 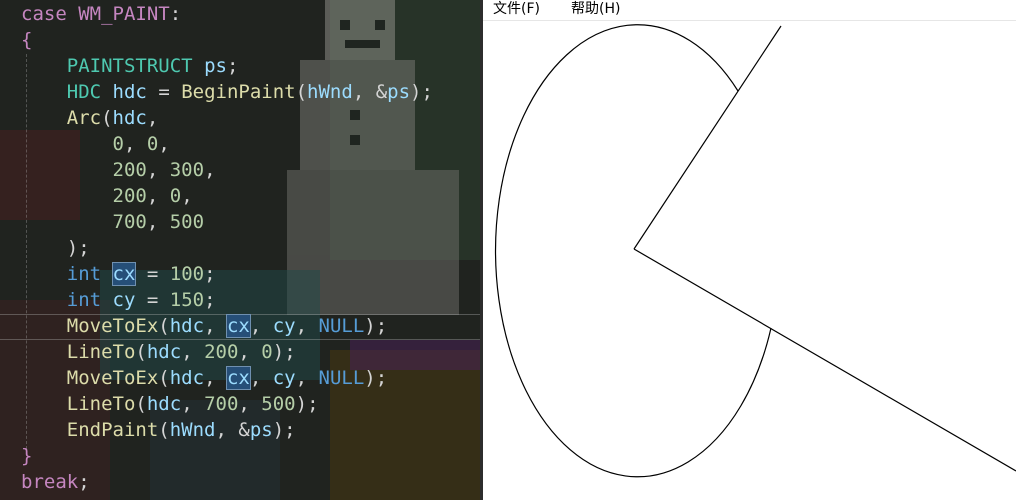 I want to click on menu-file: 文件(F), so click(x=516, y=10).